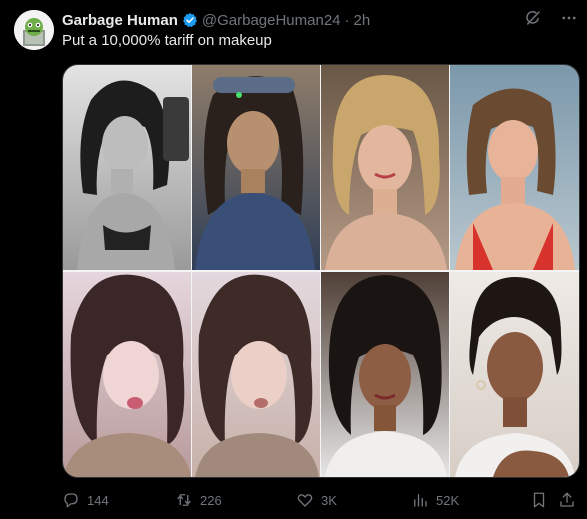 This screenshot has width=587, height=519. I want to click on bookmark-button, so click(539, 500).